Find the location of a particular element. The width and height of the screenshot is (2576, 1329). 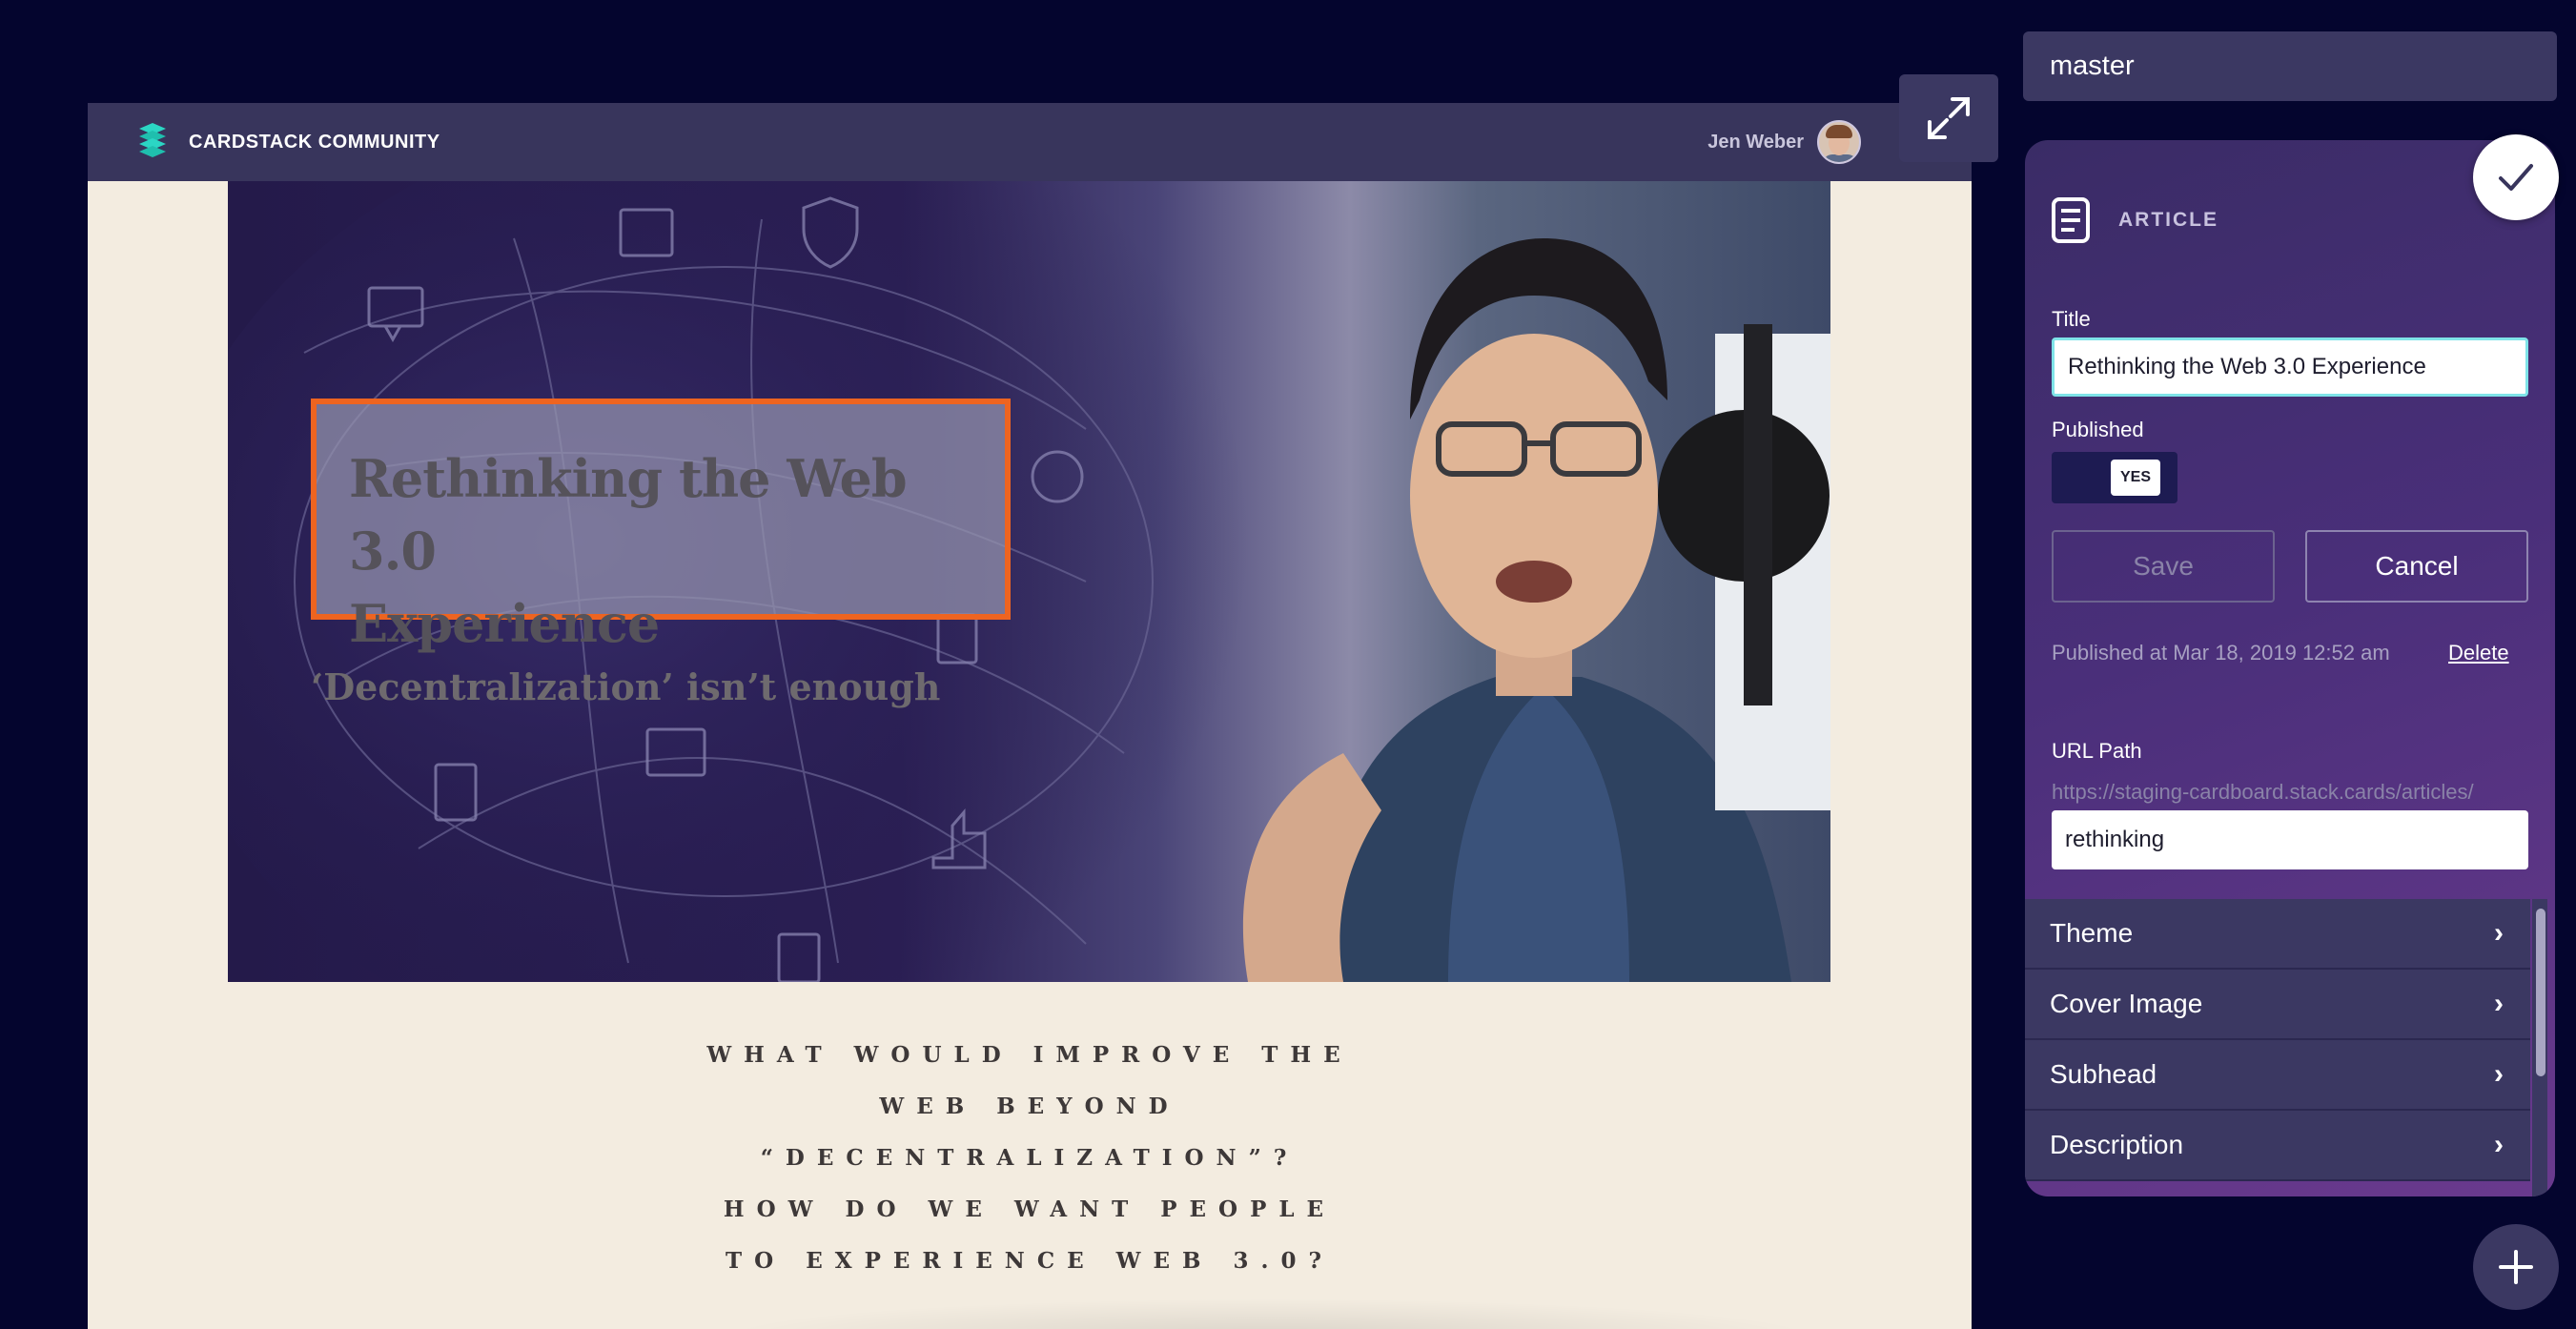

branch-selector: master is located at coordinates (2290, 66).